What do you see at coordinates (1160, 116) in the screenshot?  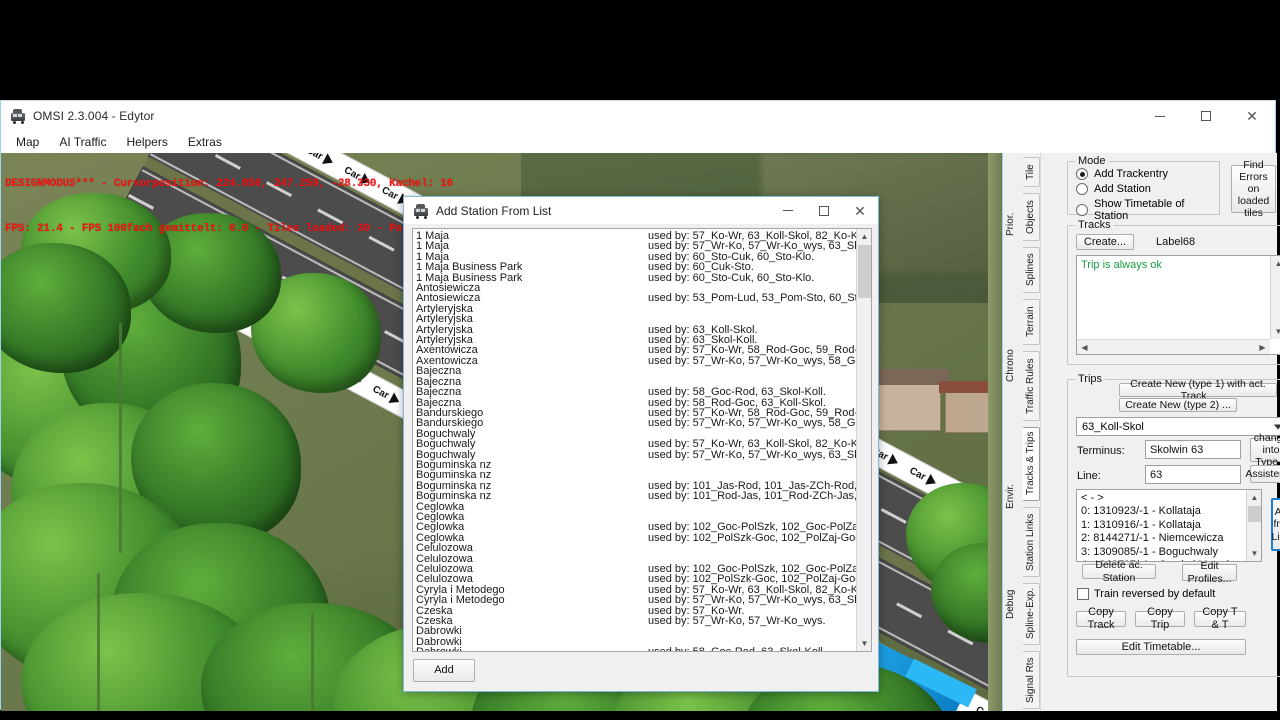 I see `minimize-button` at bounding box center [1160, 116].